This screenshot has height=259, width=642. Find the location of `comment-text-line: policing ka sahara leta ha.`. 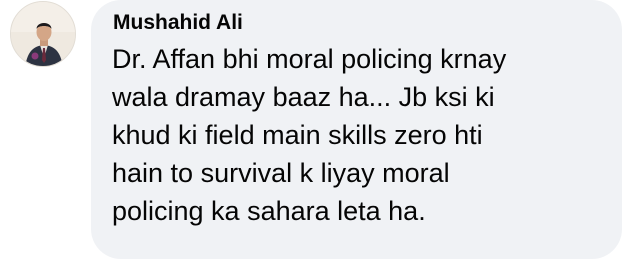

comment-text-line: policing ka sahara leta ha. is located at coordinates (269, 211).